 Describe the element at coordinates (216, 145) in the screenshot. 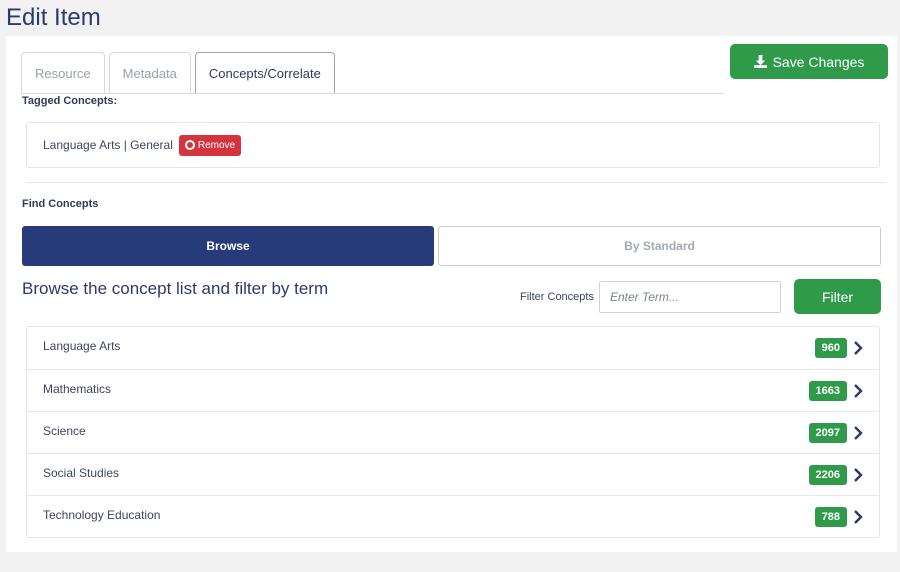

I see `remove-label: Remove` at that location.